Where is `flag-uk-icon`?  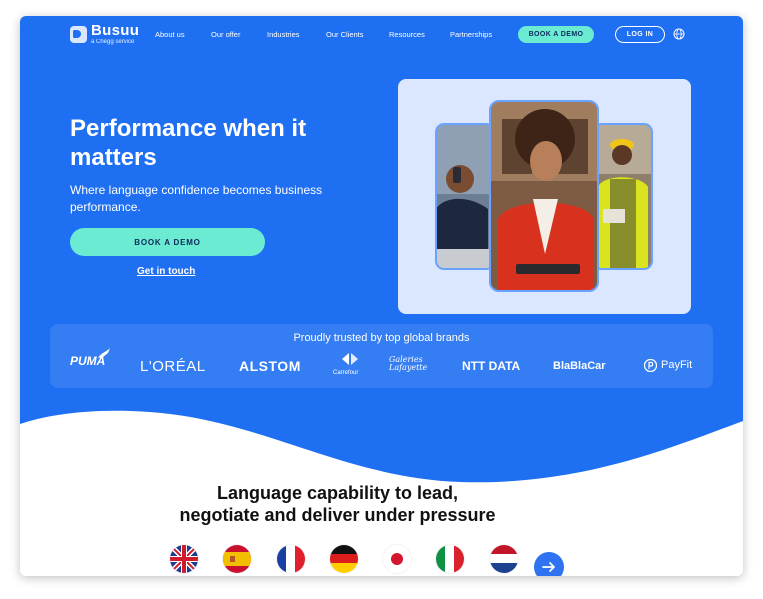 flag-uk-icon is located at coordinates (184, 559).